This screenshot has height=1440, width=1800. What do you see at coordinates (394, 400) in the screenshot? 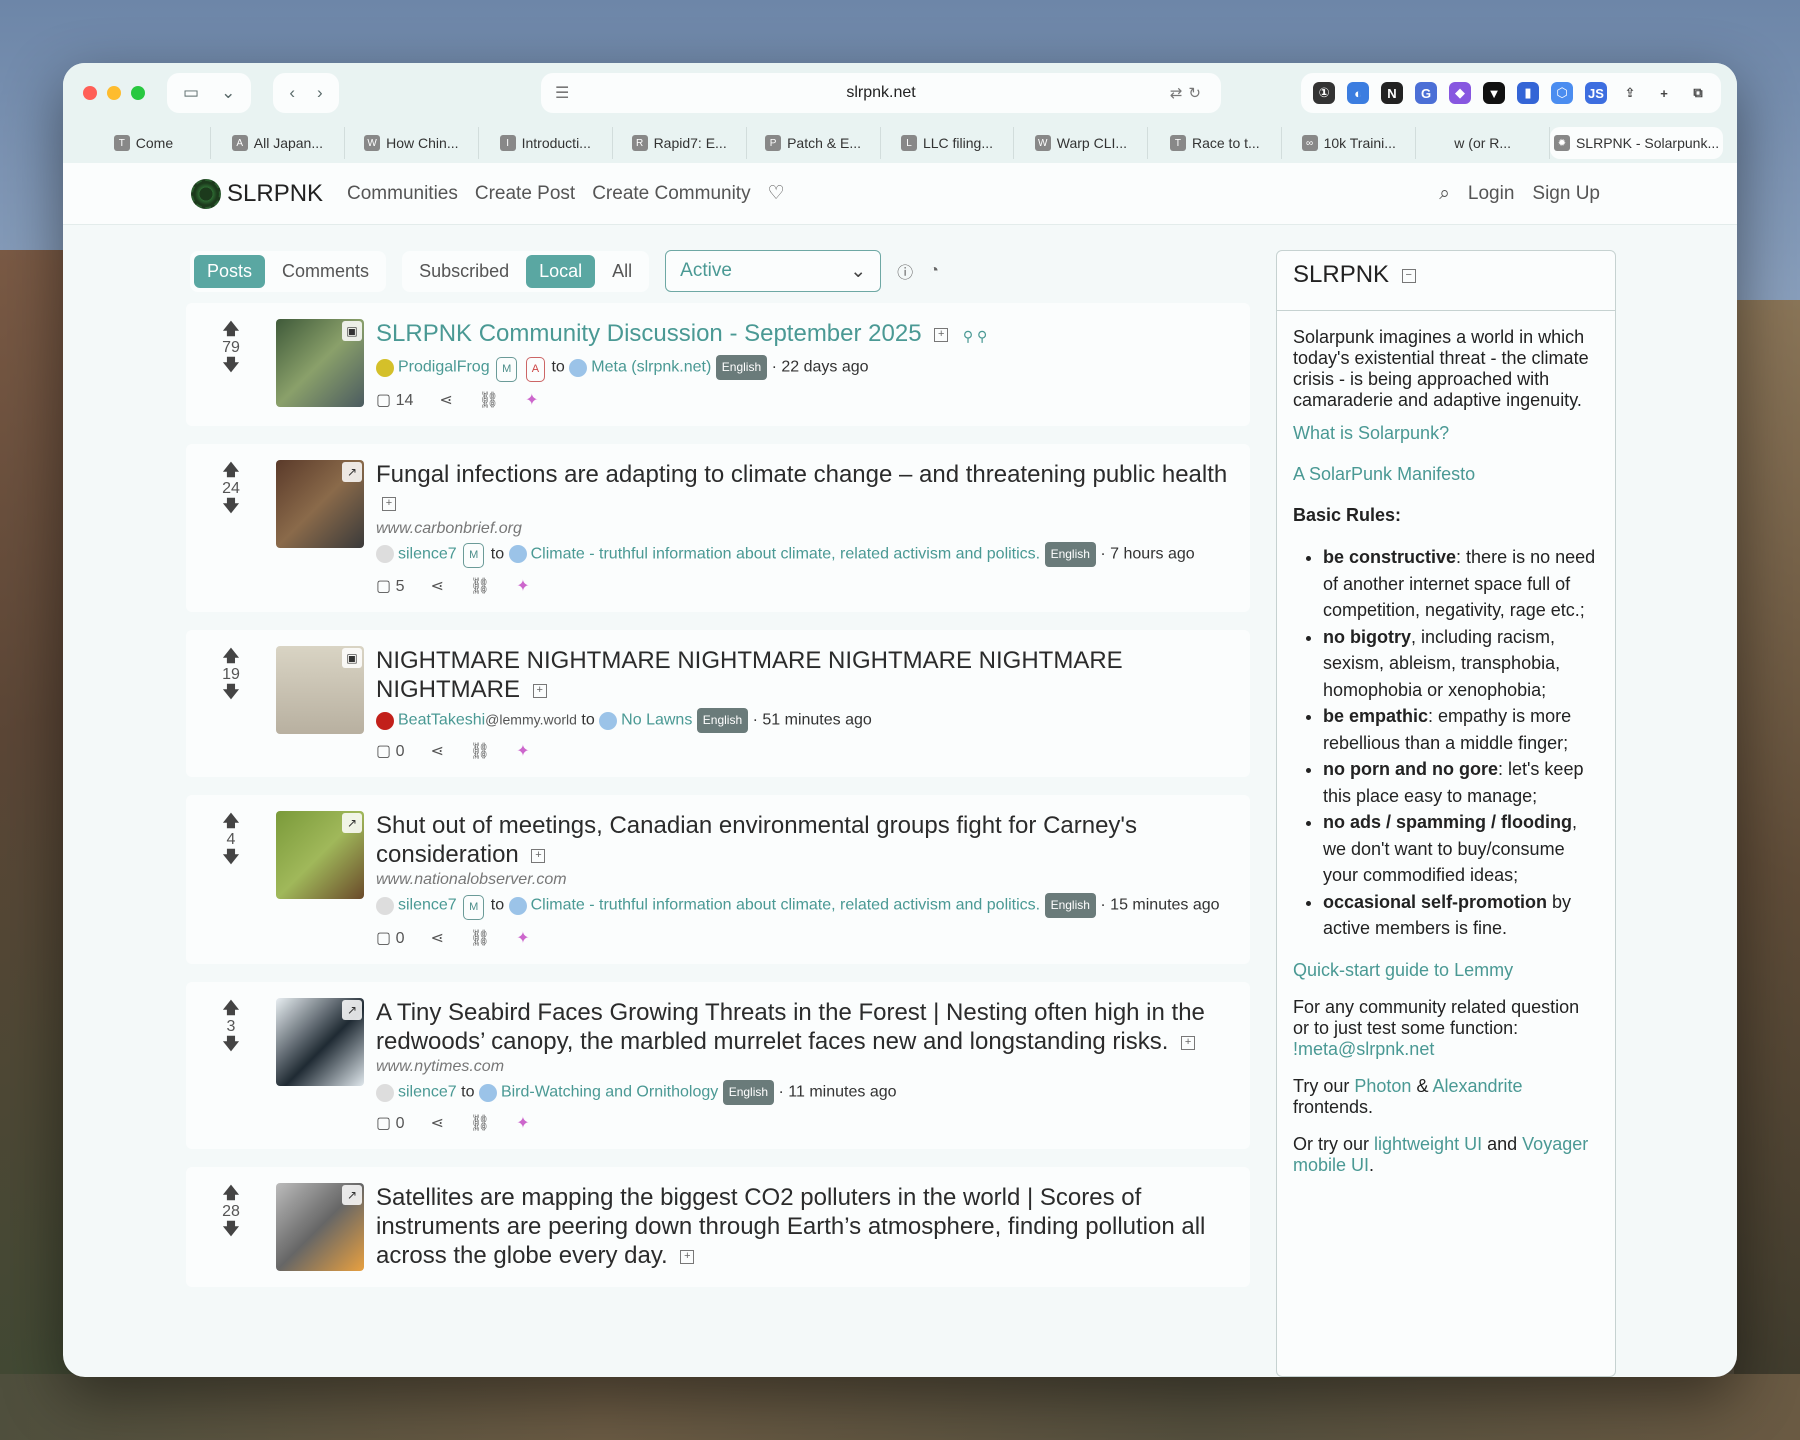
I see `comments-button: ▢ 14` at bounding box center [394, 400].